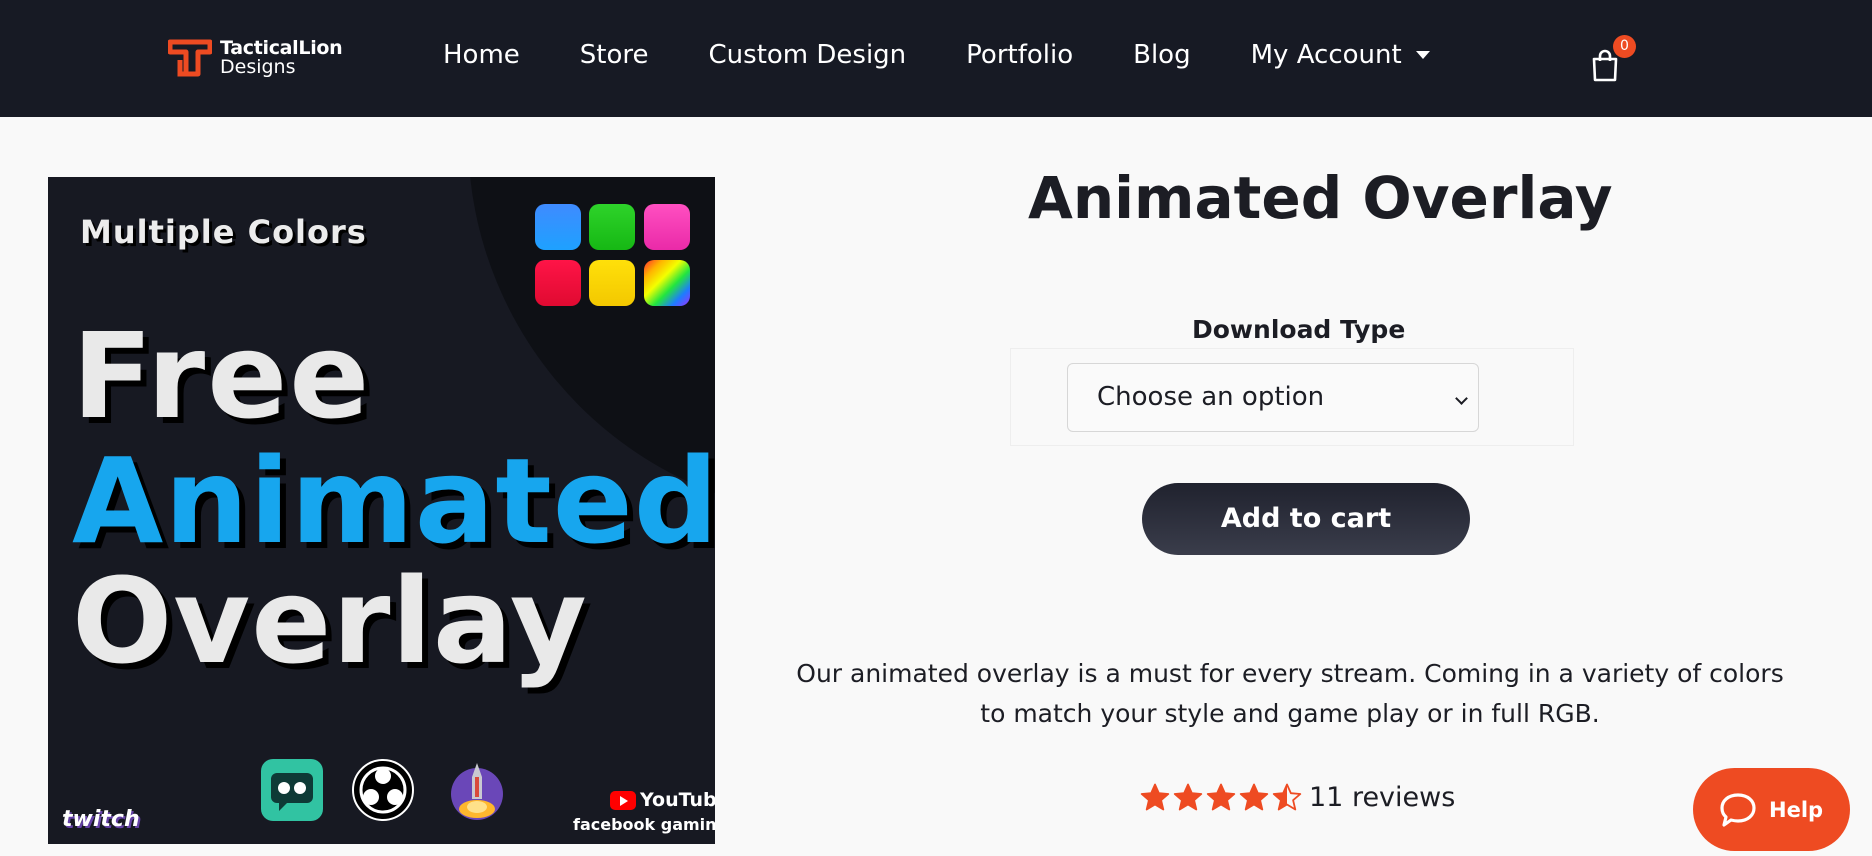  Describe the element at coordinates (1422, 55) in the screenshot. I see `caret-down-icon` at that location.